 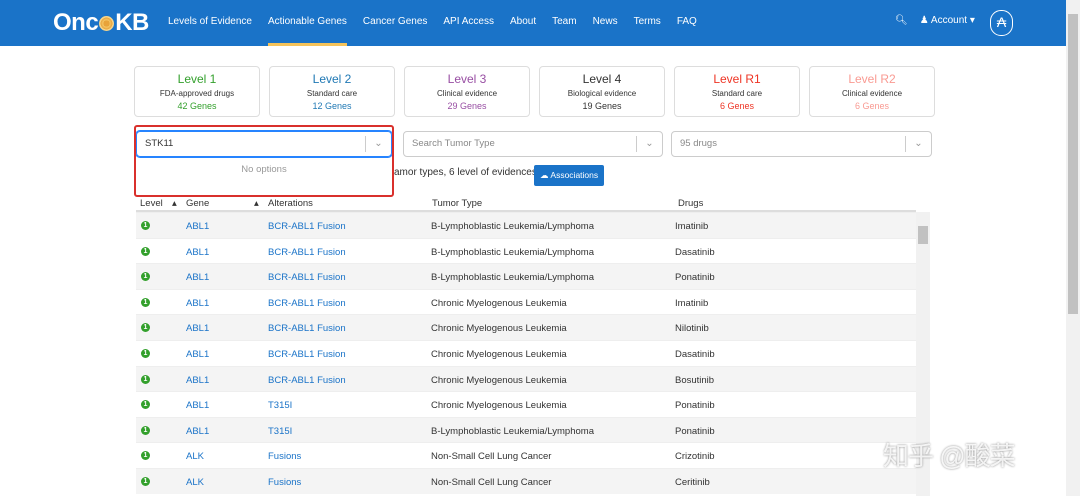 What do you see at coordinates (467, 79) in the screenshot?
I see `level-title: Level 3` at bounding box center [467, 79].